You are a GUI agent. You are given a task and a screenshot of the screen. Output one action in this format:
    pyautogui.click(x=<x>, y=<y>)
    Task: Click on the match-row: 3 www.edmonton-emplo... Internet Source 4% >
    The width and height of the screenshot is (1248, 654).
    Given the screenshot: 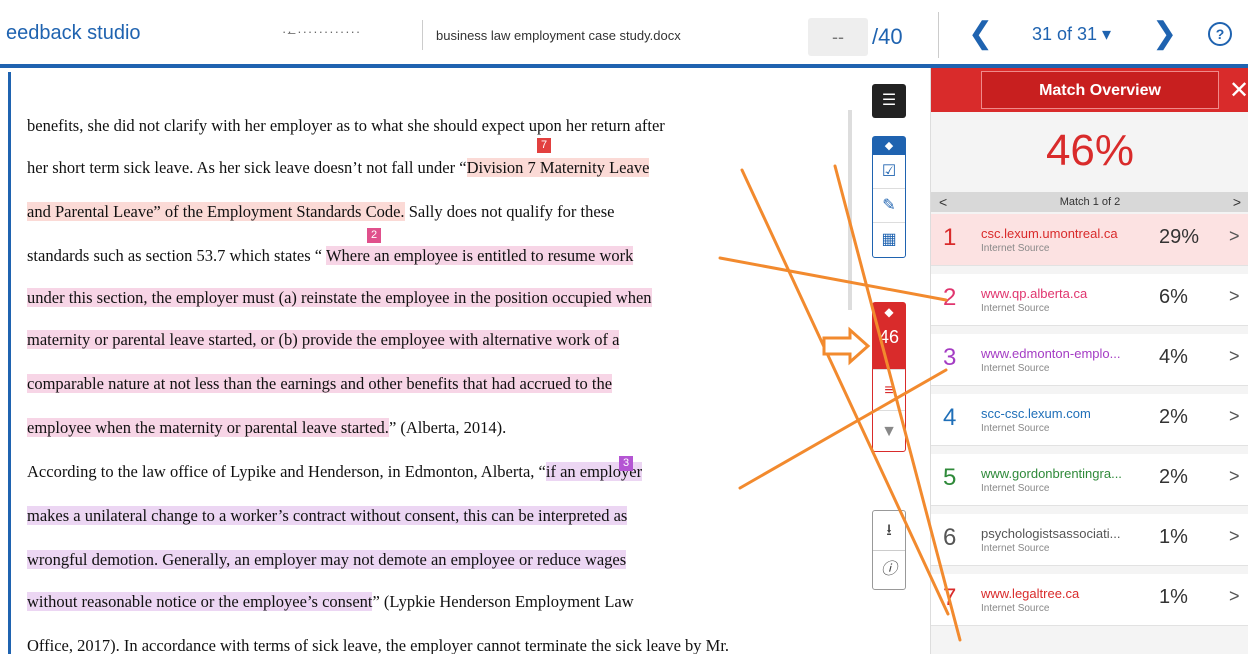 What is the action you would take?
    pyautogui.click(x=1089, y=360)
    